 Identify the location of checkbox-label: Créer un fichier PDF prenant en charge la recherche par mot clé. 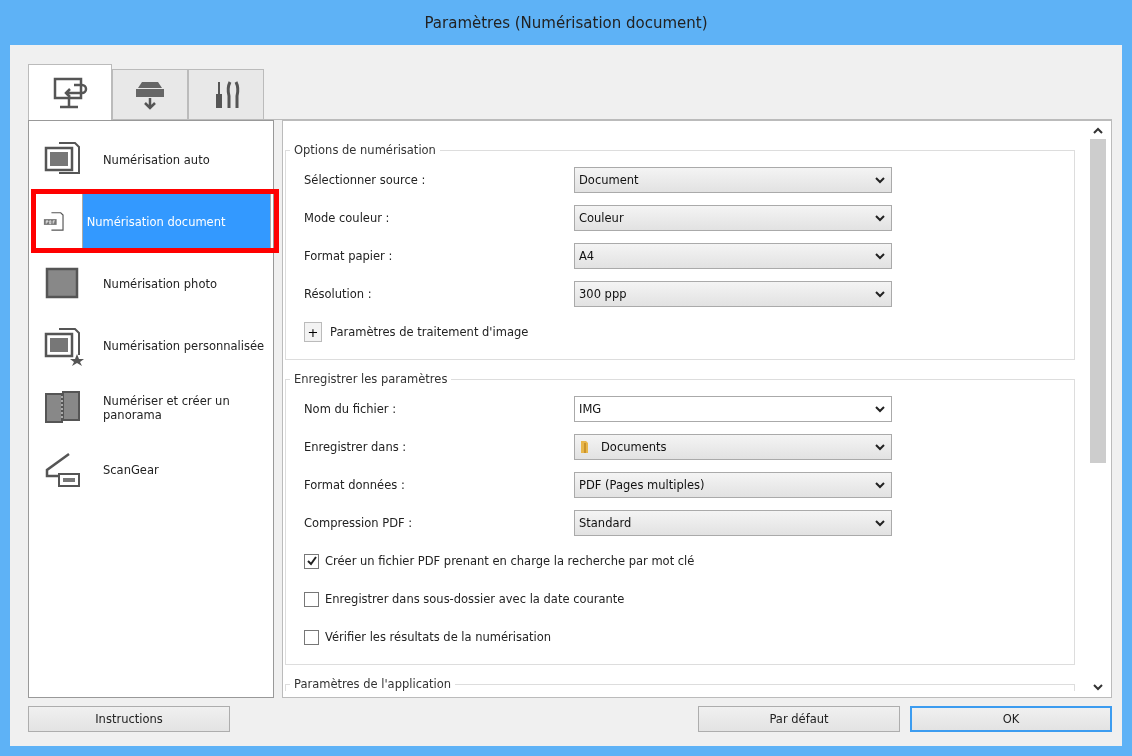
(510, 561).